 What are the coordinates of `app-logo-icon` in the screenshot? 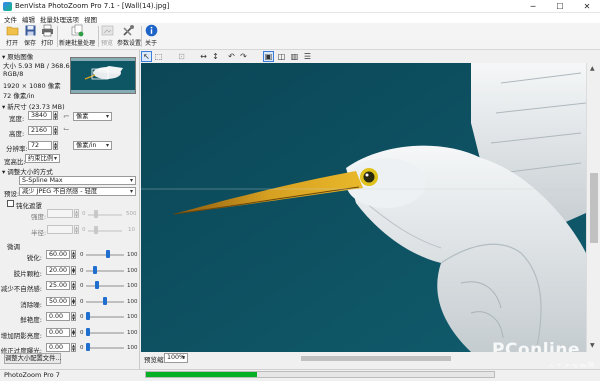 It's located at (7, 6).